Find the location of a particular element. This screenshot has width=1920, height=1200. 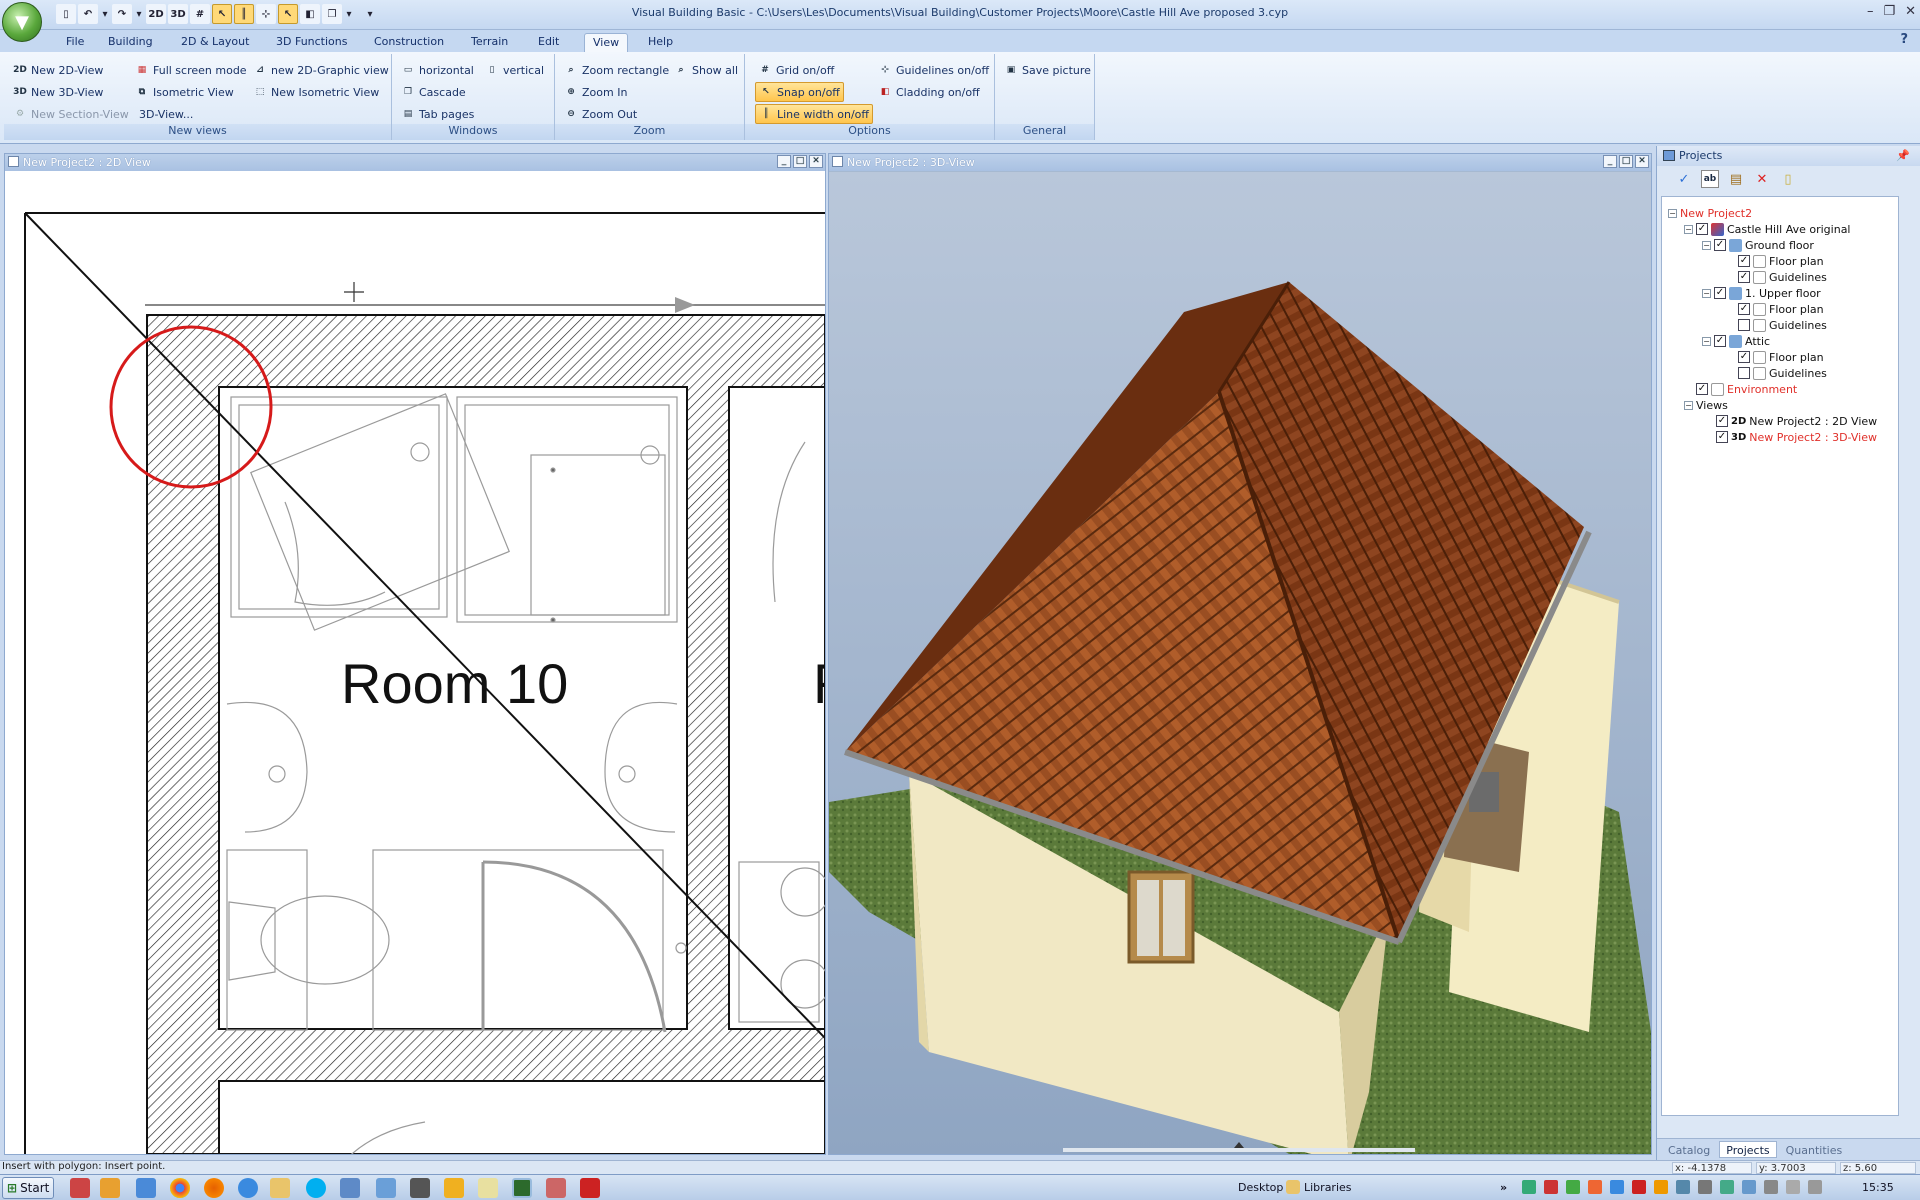

tile-horizontal-button: ▭ horizontal is located at coordinates (437, 70).